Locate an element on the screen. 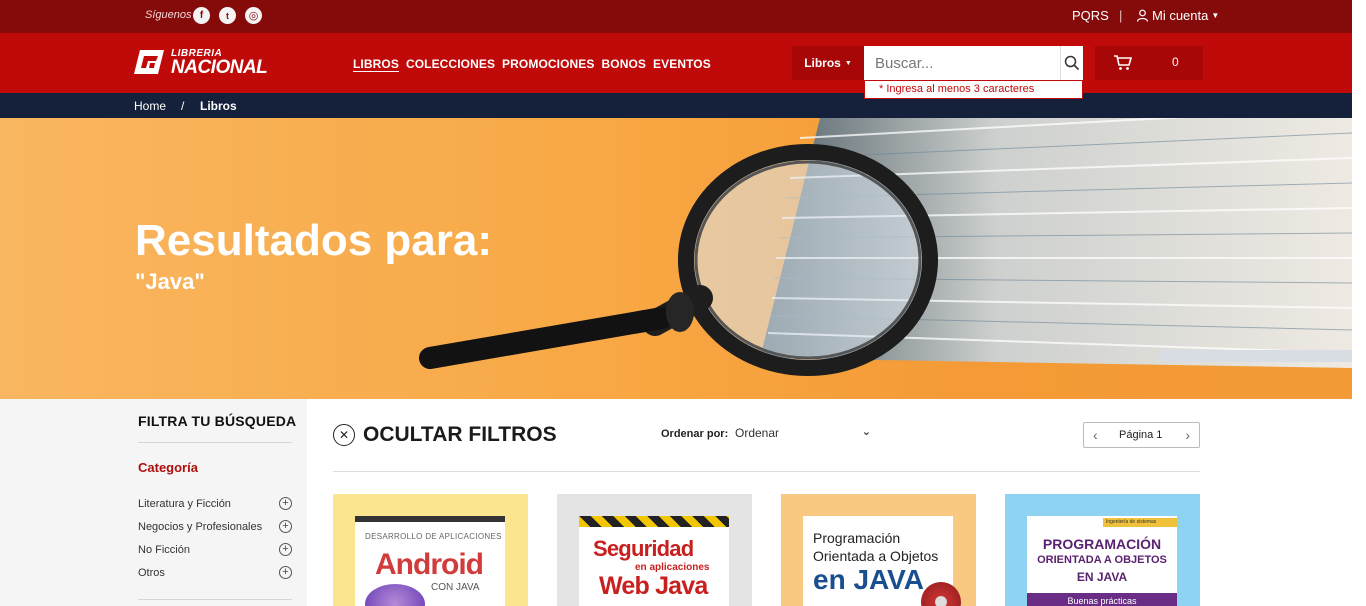  breadcrumb-home: Home is located at coordinates (150, 106).